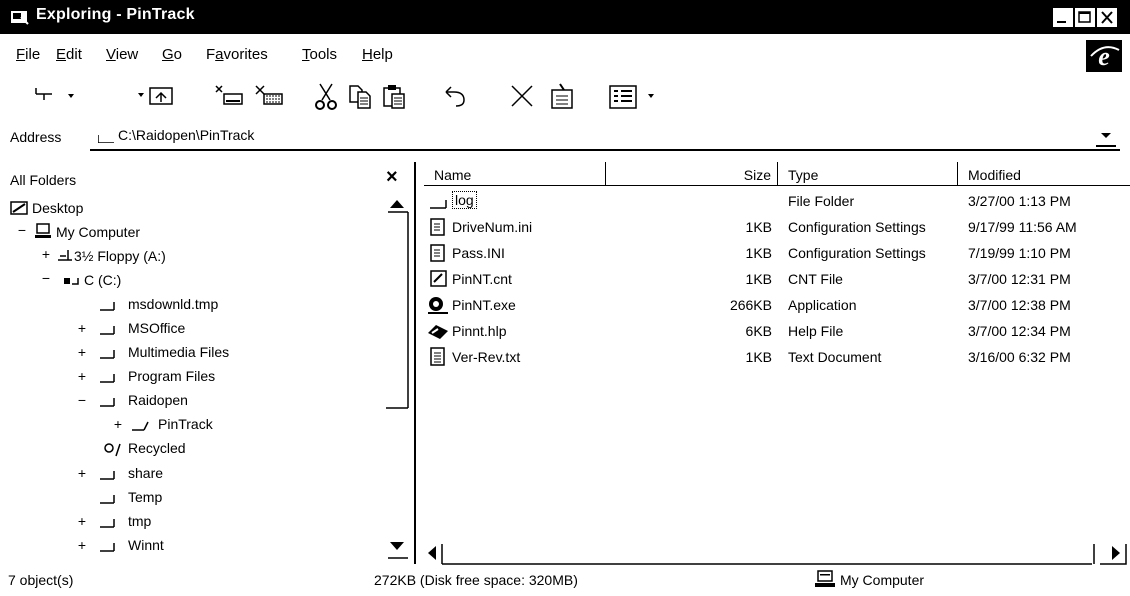 Image resolution: width=1130 pixels, height=596 pixels. Describe the element at coordinates (171, 376) in the screenshot. I see `tree-item-program-files: Program Files` at that location.